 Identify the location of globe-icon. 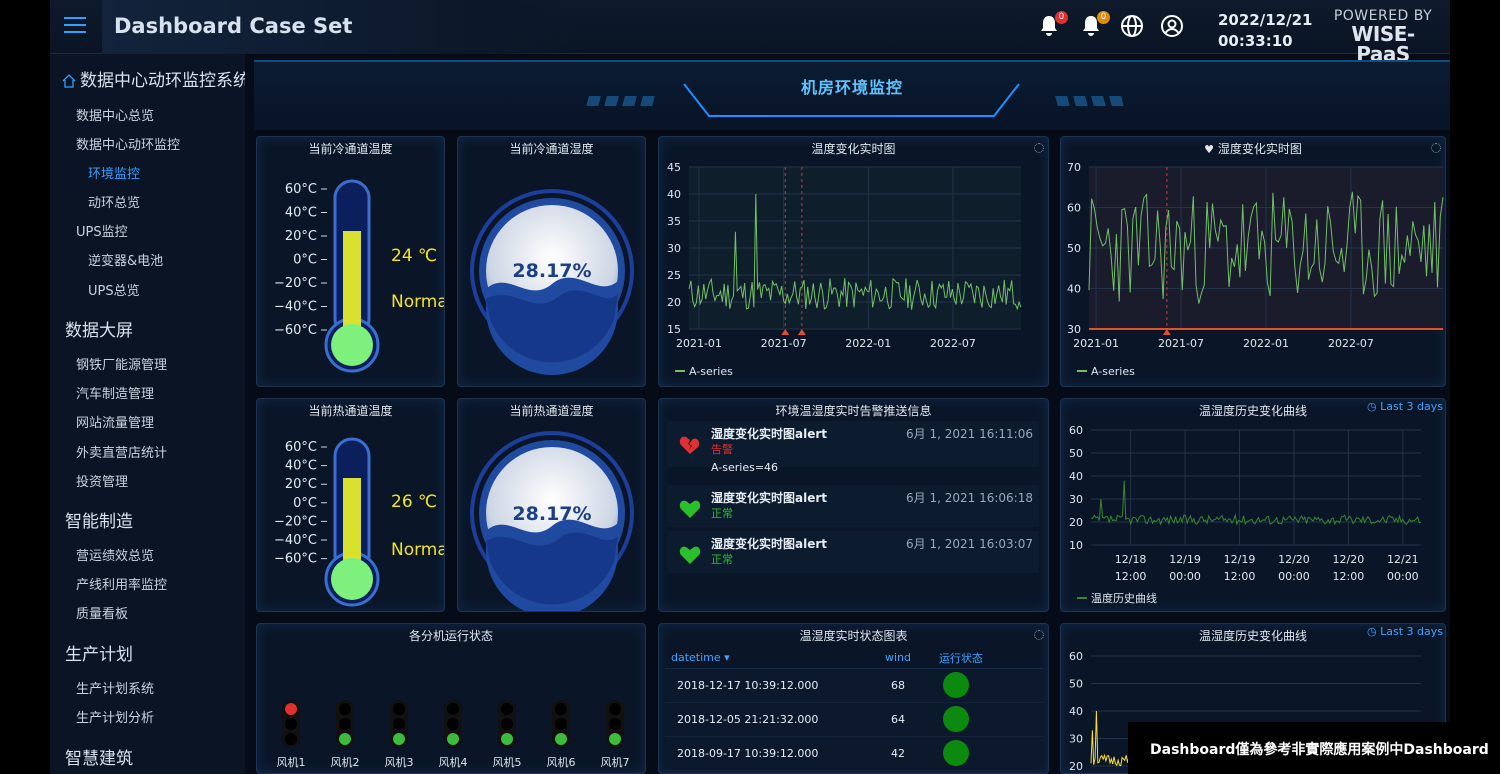
(1133, 27).